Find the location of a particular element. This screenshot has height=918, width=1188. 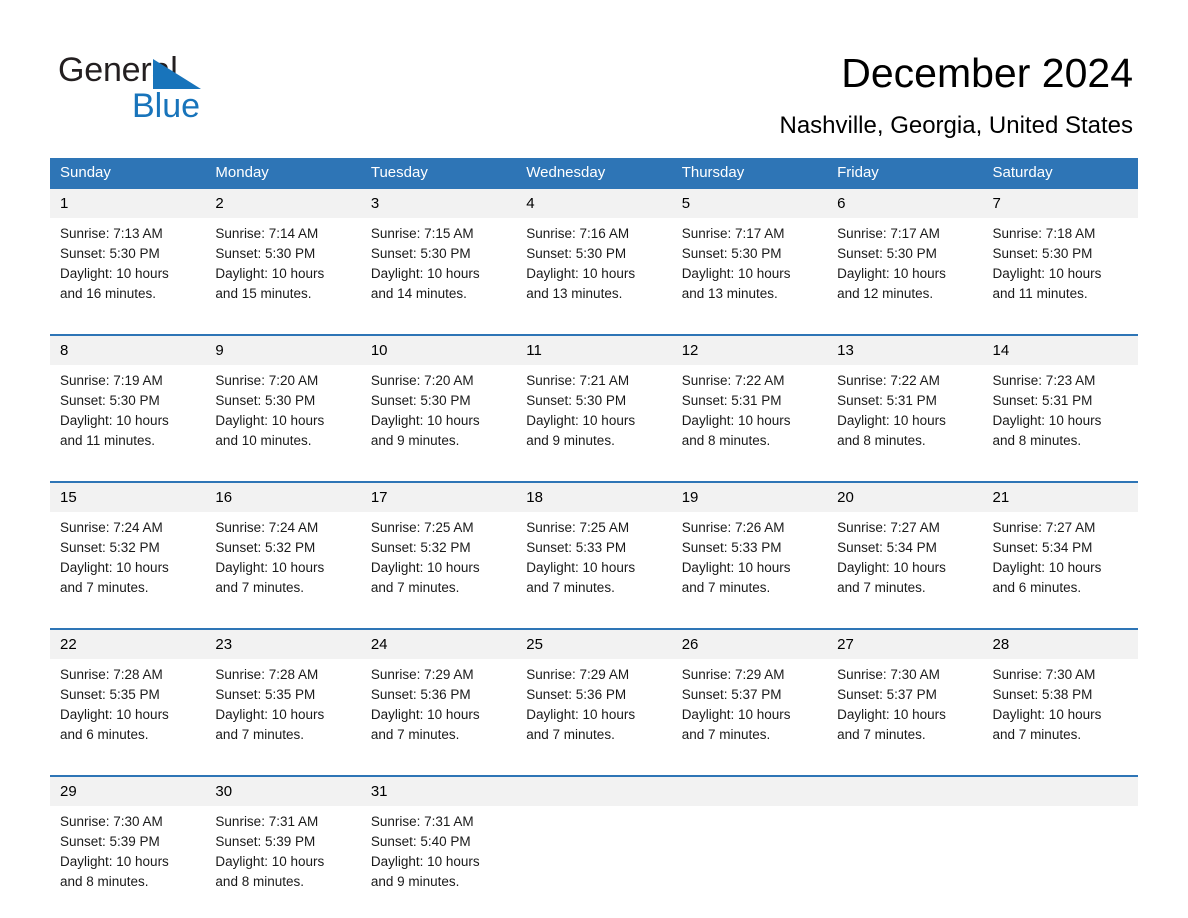

day-number: 31 is located at coordinates (438, 790).